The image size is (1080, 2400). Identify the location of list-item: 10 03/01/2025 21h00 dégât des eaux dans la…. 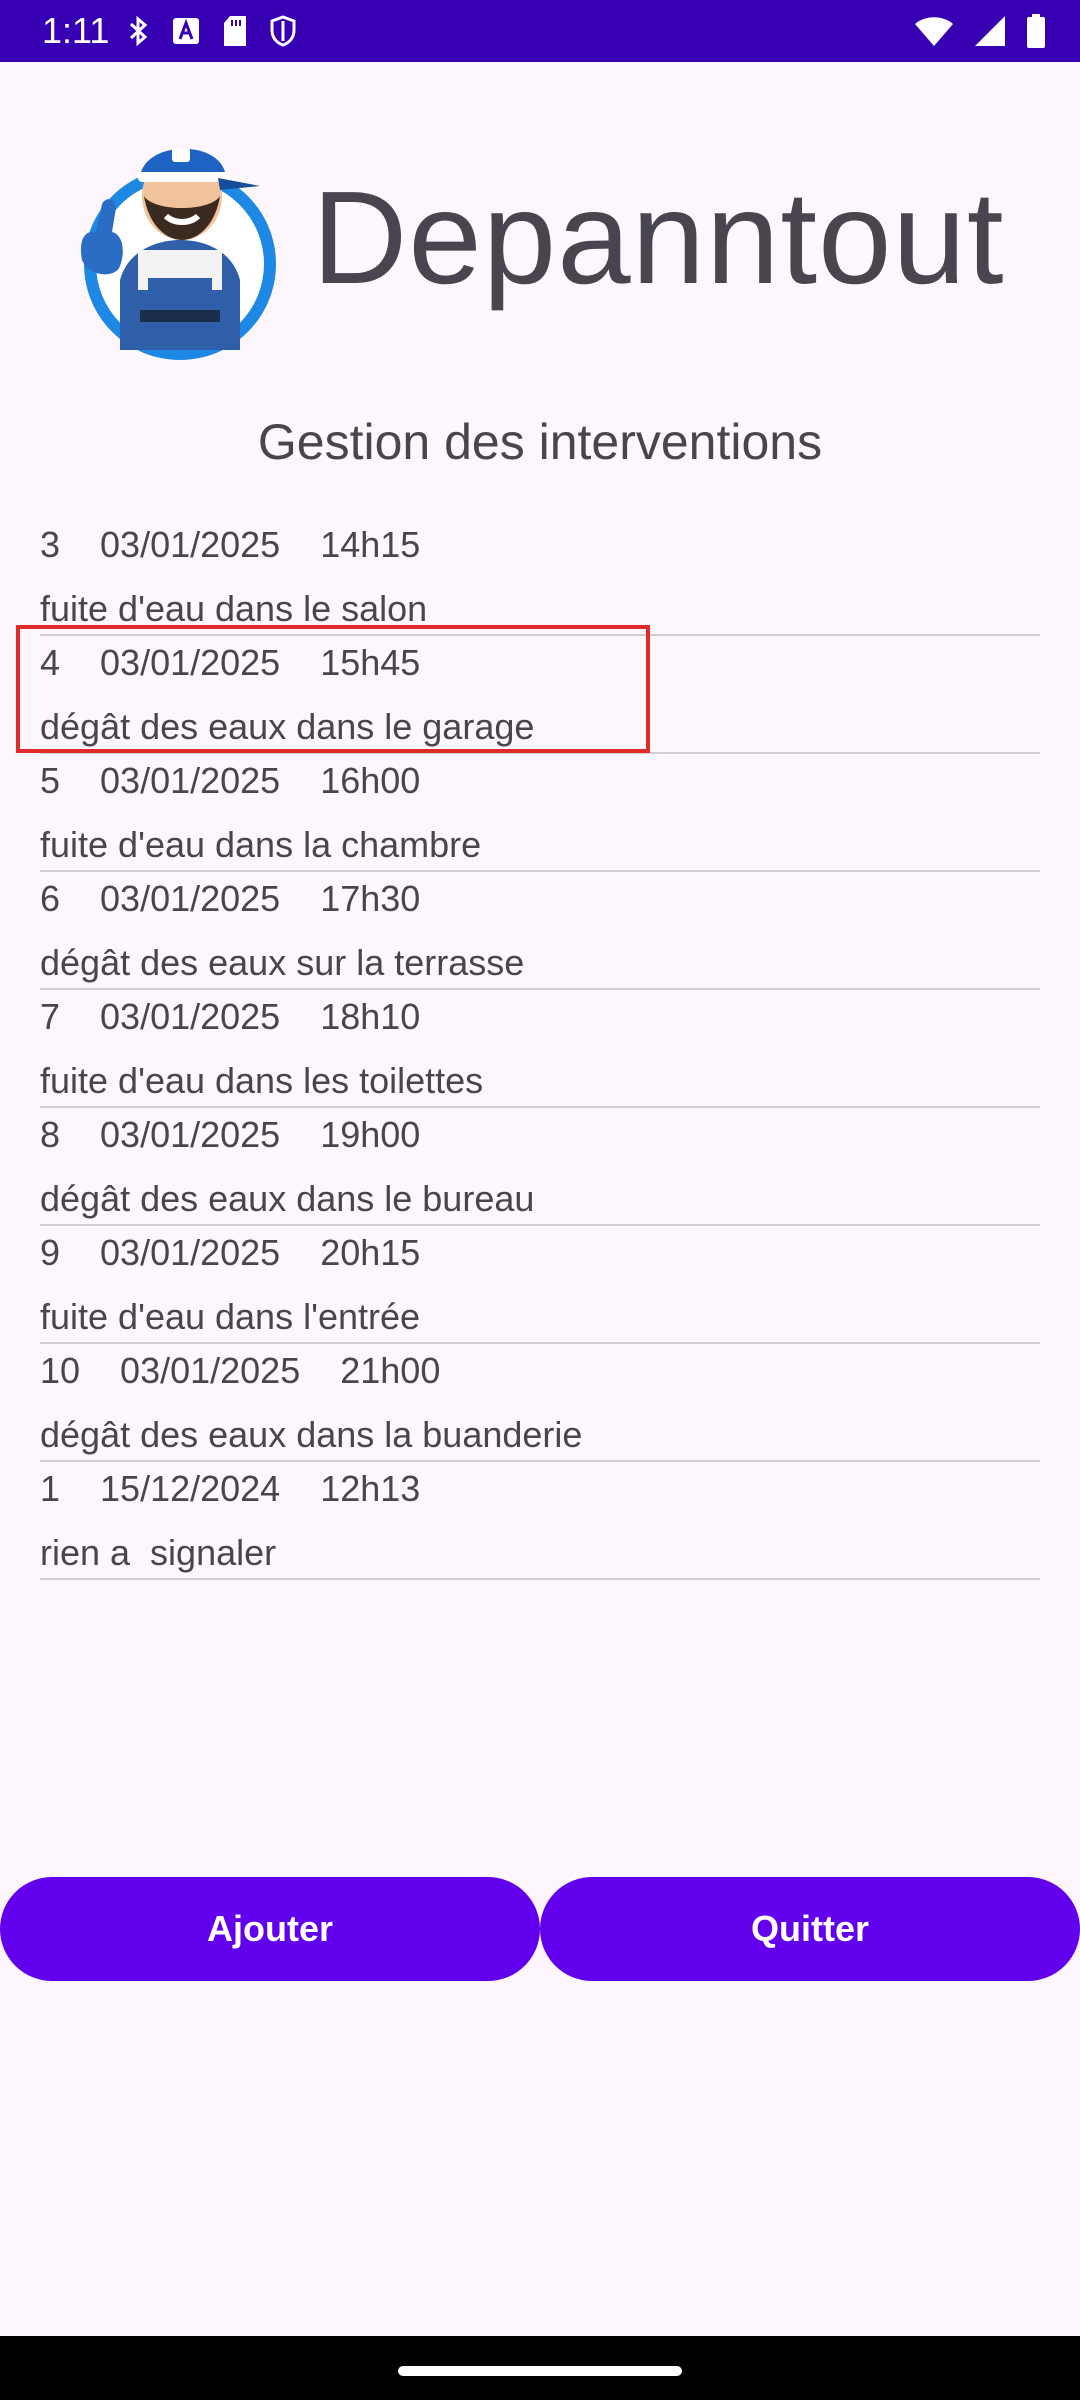
(540, 1403).